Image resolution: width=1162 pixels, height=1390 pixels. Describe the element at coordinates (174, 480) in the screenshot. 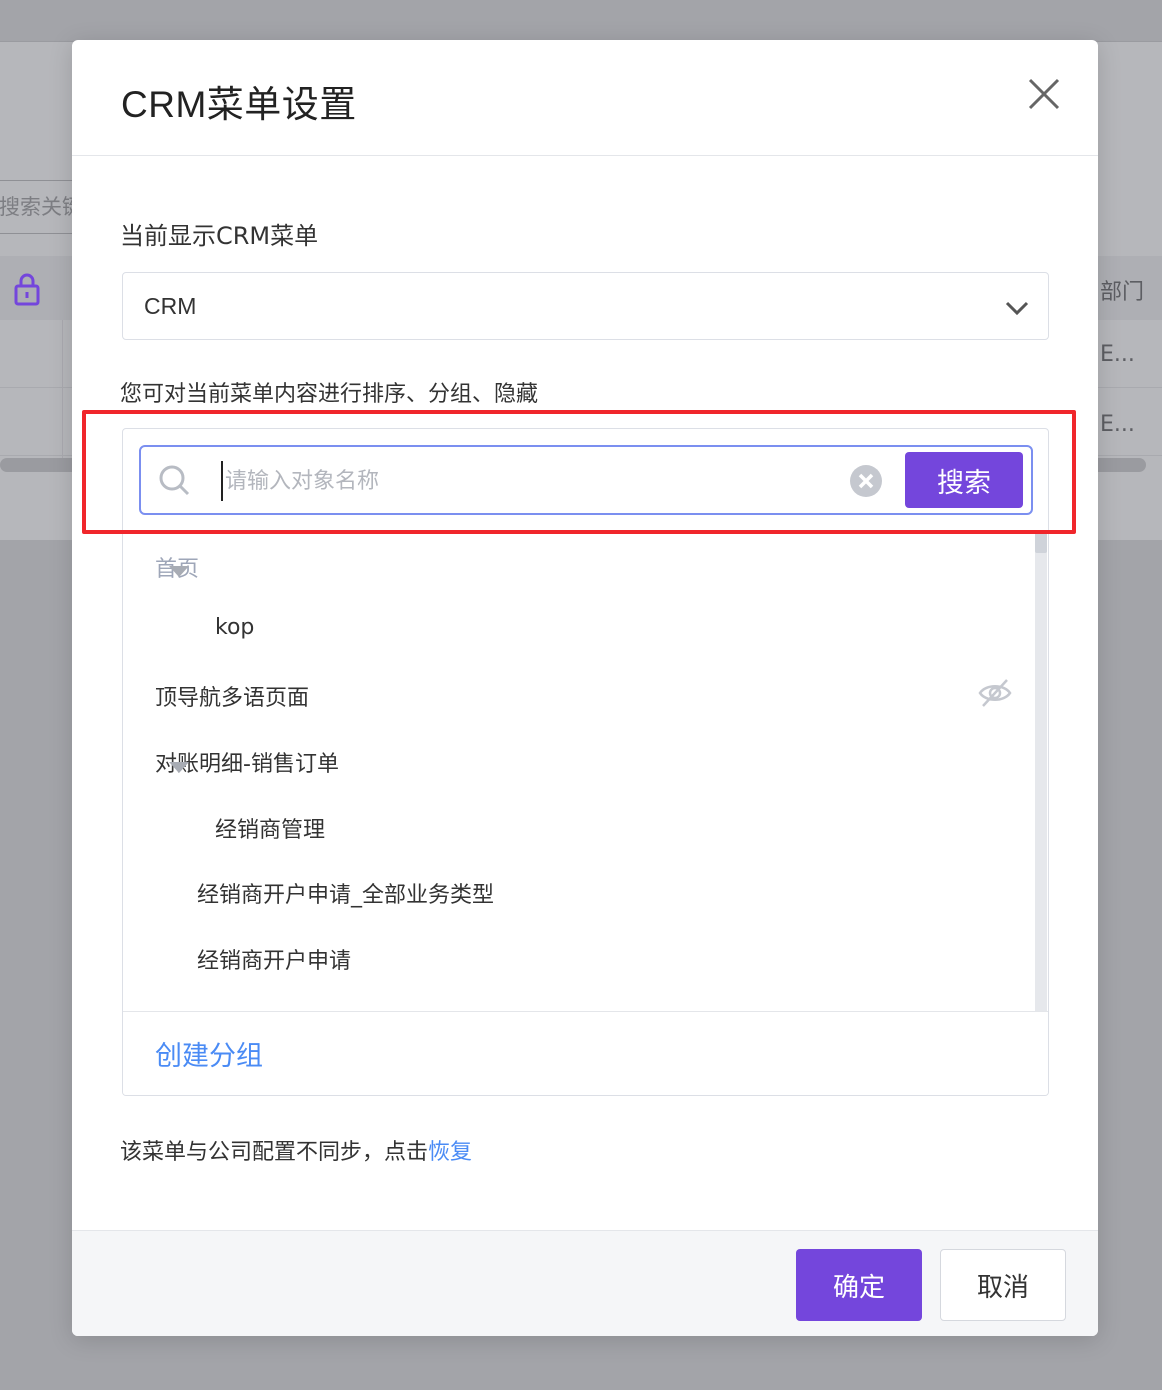

I see `search-icon` at that location.